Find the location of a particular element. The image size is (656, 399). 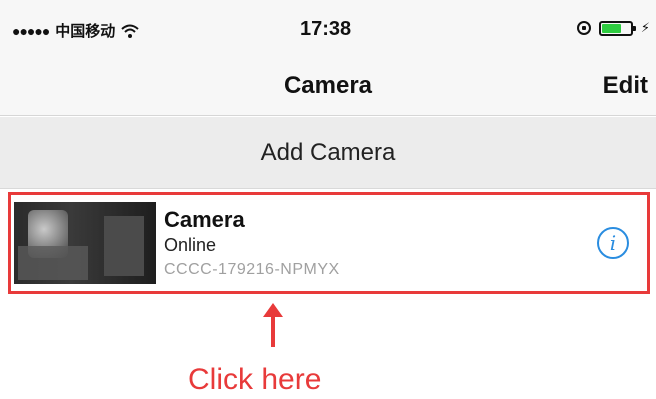

wifi-icon is located at coordinates (130, 31).